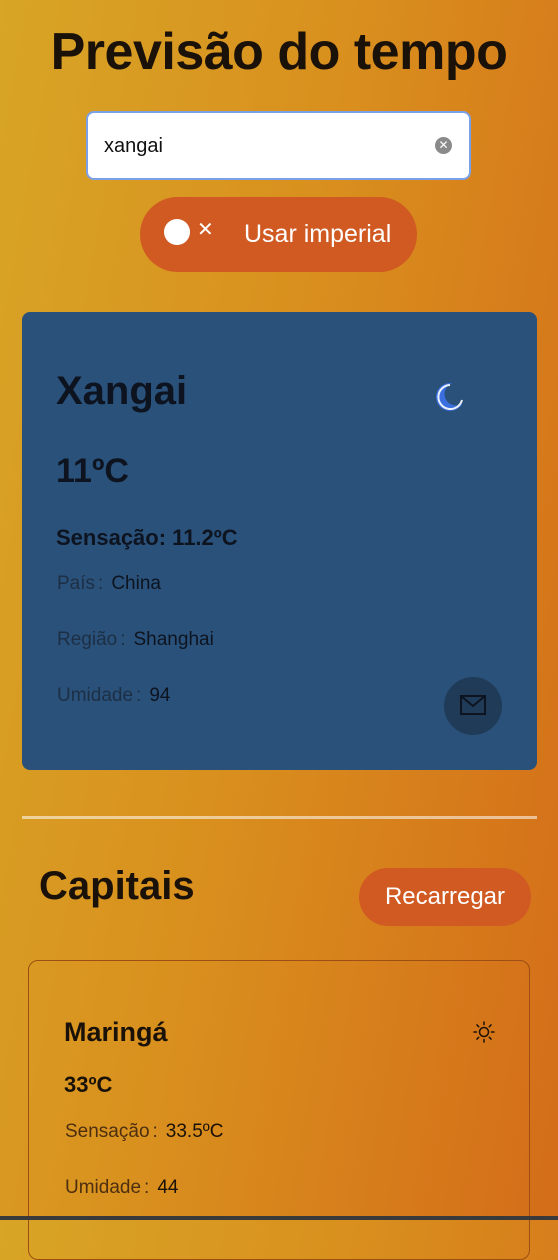 The image size is (558, 1260). I want to click on capital-feels-row: Sensação:33.5ºC, so click(144, 1132).